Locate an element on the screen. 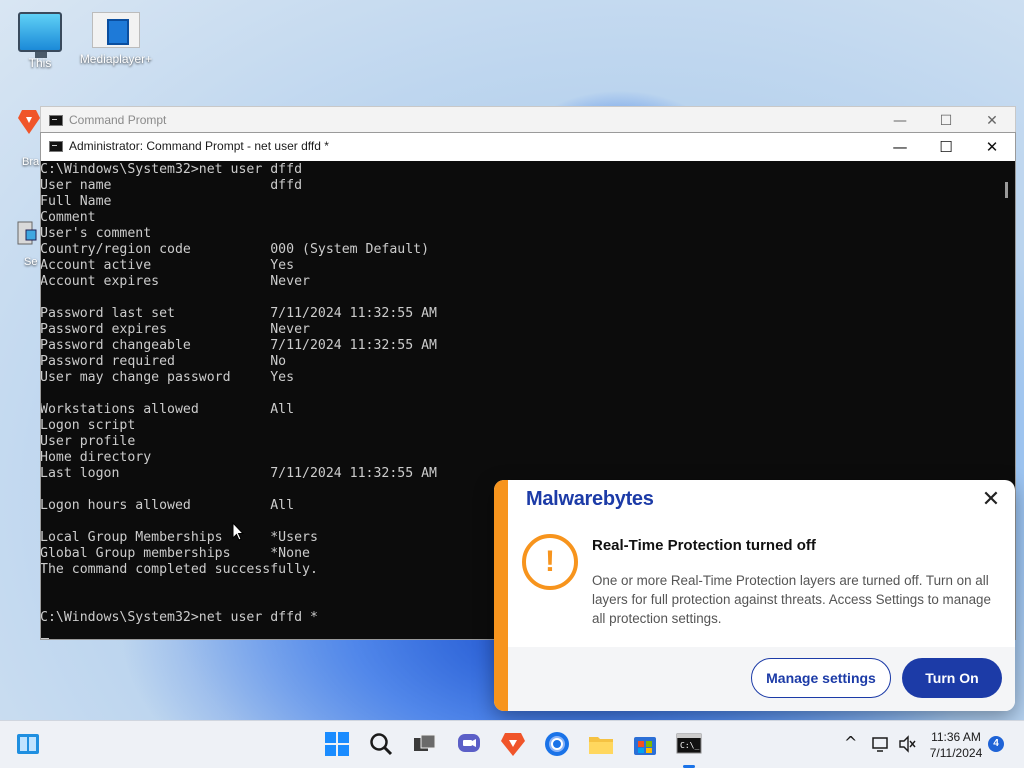 The height and width of the screenshot is (768, 1024). desktop-icon-label: Mediaplayer+ is located at coordinates (116, 59).